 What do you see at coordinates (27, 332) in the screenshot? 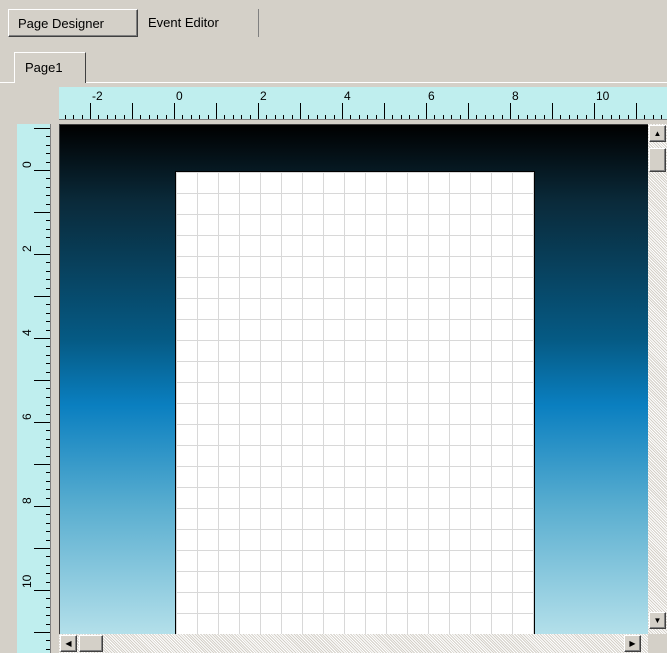
I see `ruler-label: 4` at bounding box center [27, 332].